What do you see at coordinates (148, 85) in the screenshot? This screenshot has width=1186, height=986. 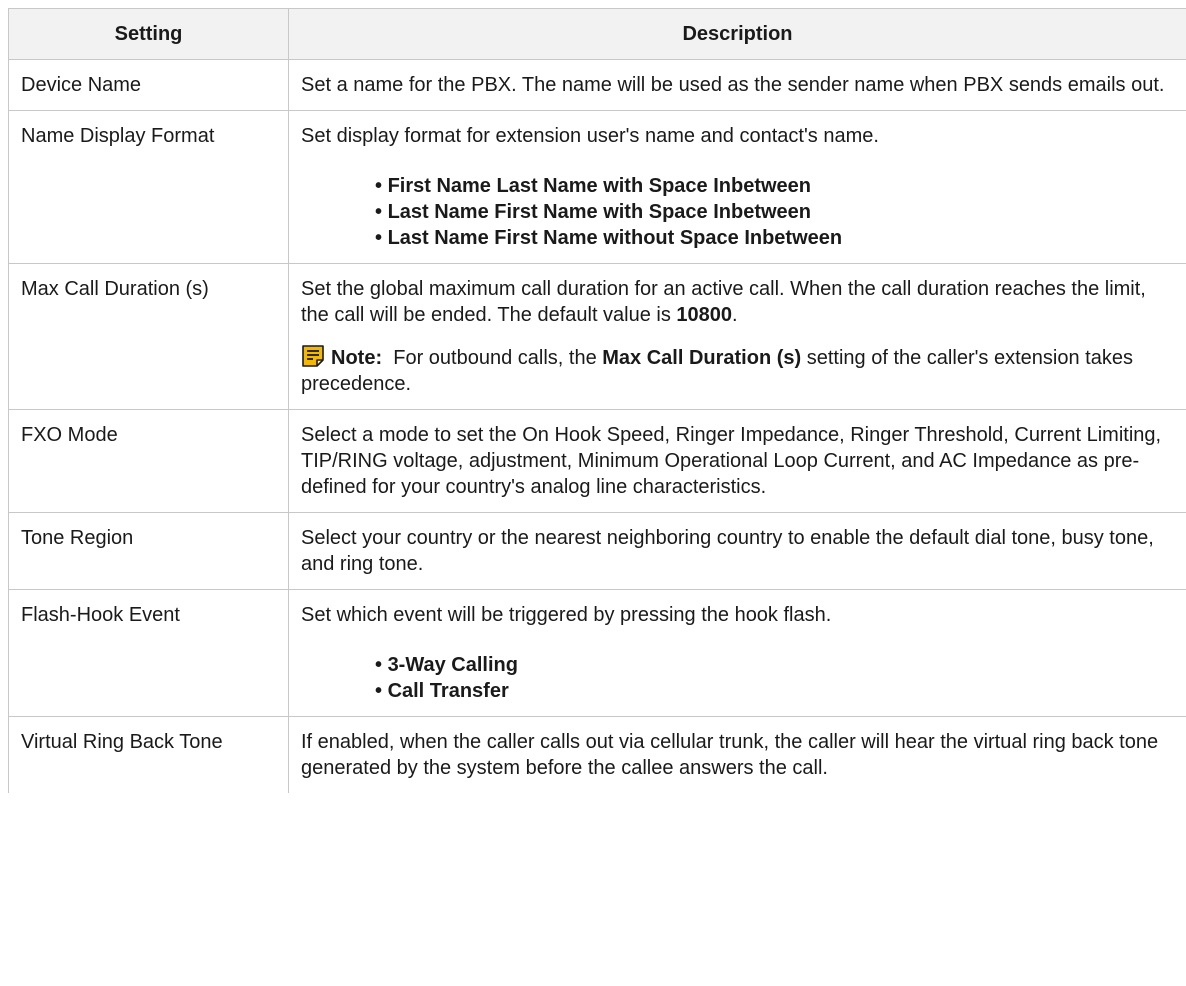 I see `setting-name: Device Name` at bounding box center [148, 85].